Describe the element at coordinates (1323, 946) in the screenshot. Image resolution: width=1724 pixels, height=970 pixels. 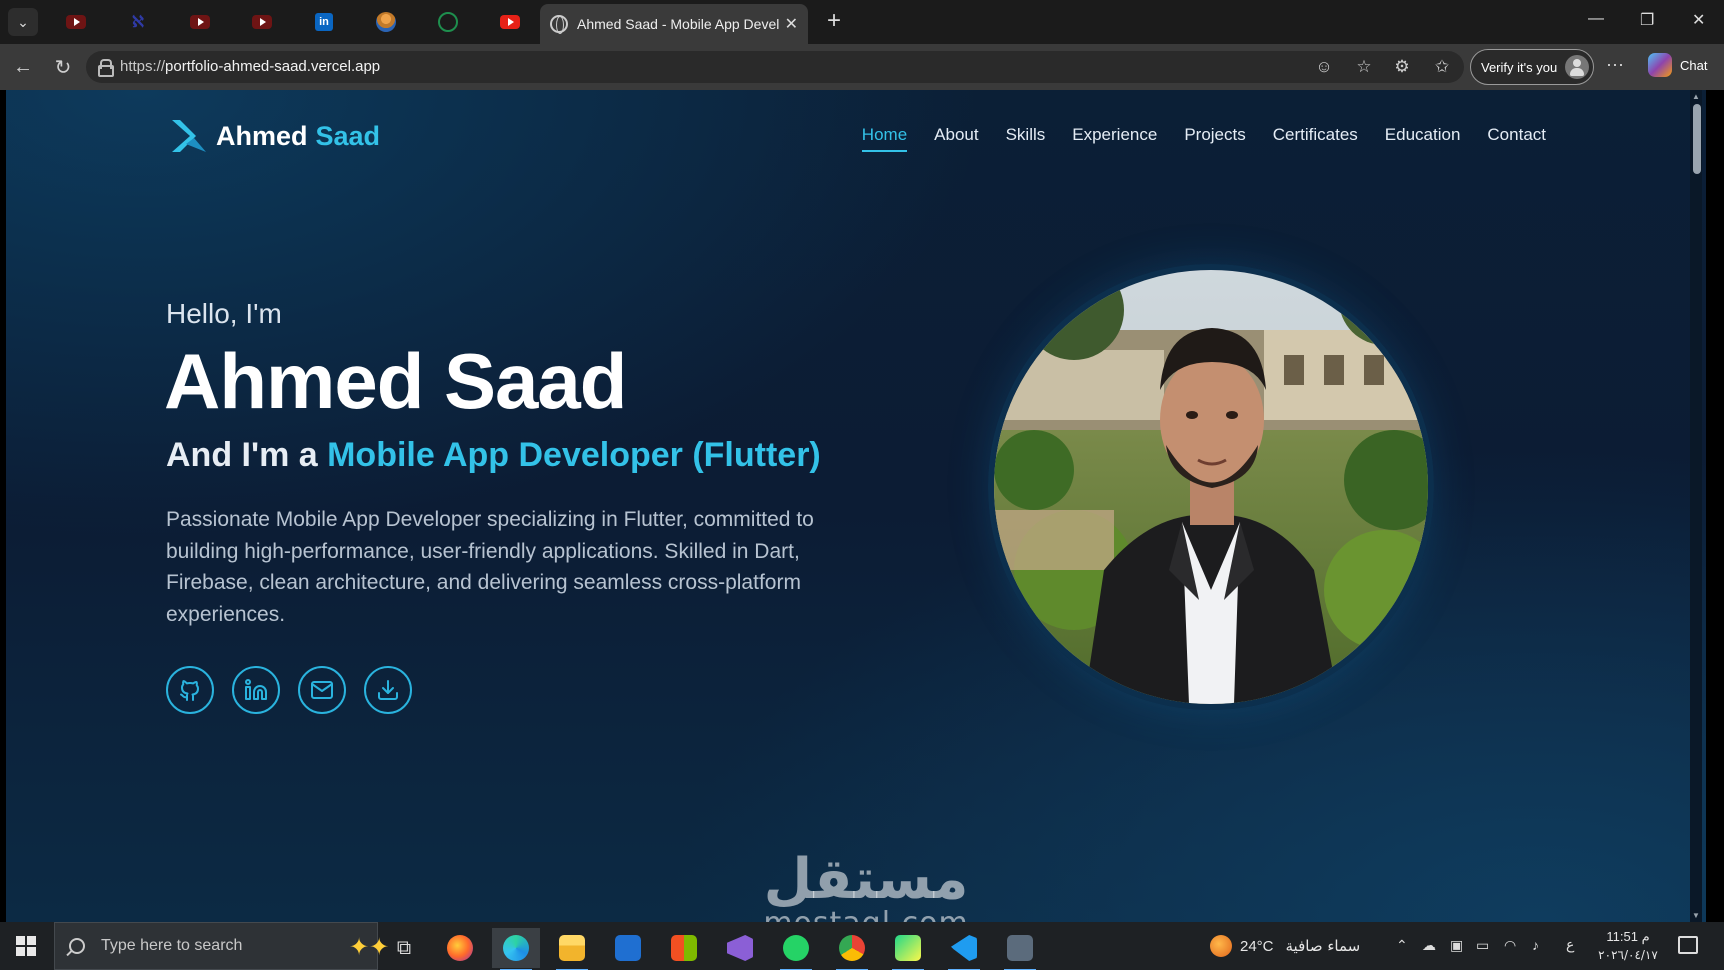
I see `weather-text: سماء صافية` at that location.